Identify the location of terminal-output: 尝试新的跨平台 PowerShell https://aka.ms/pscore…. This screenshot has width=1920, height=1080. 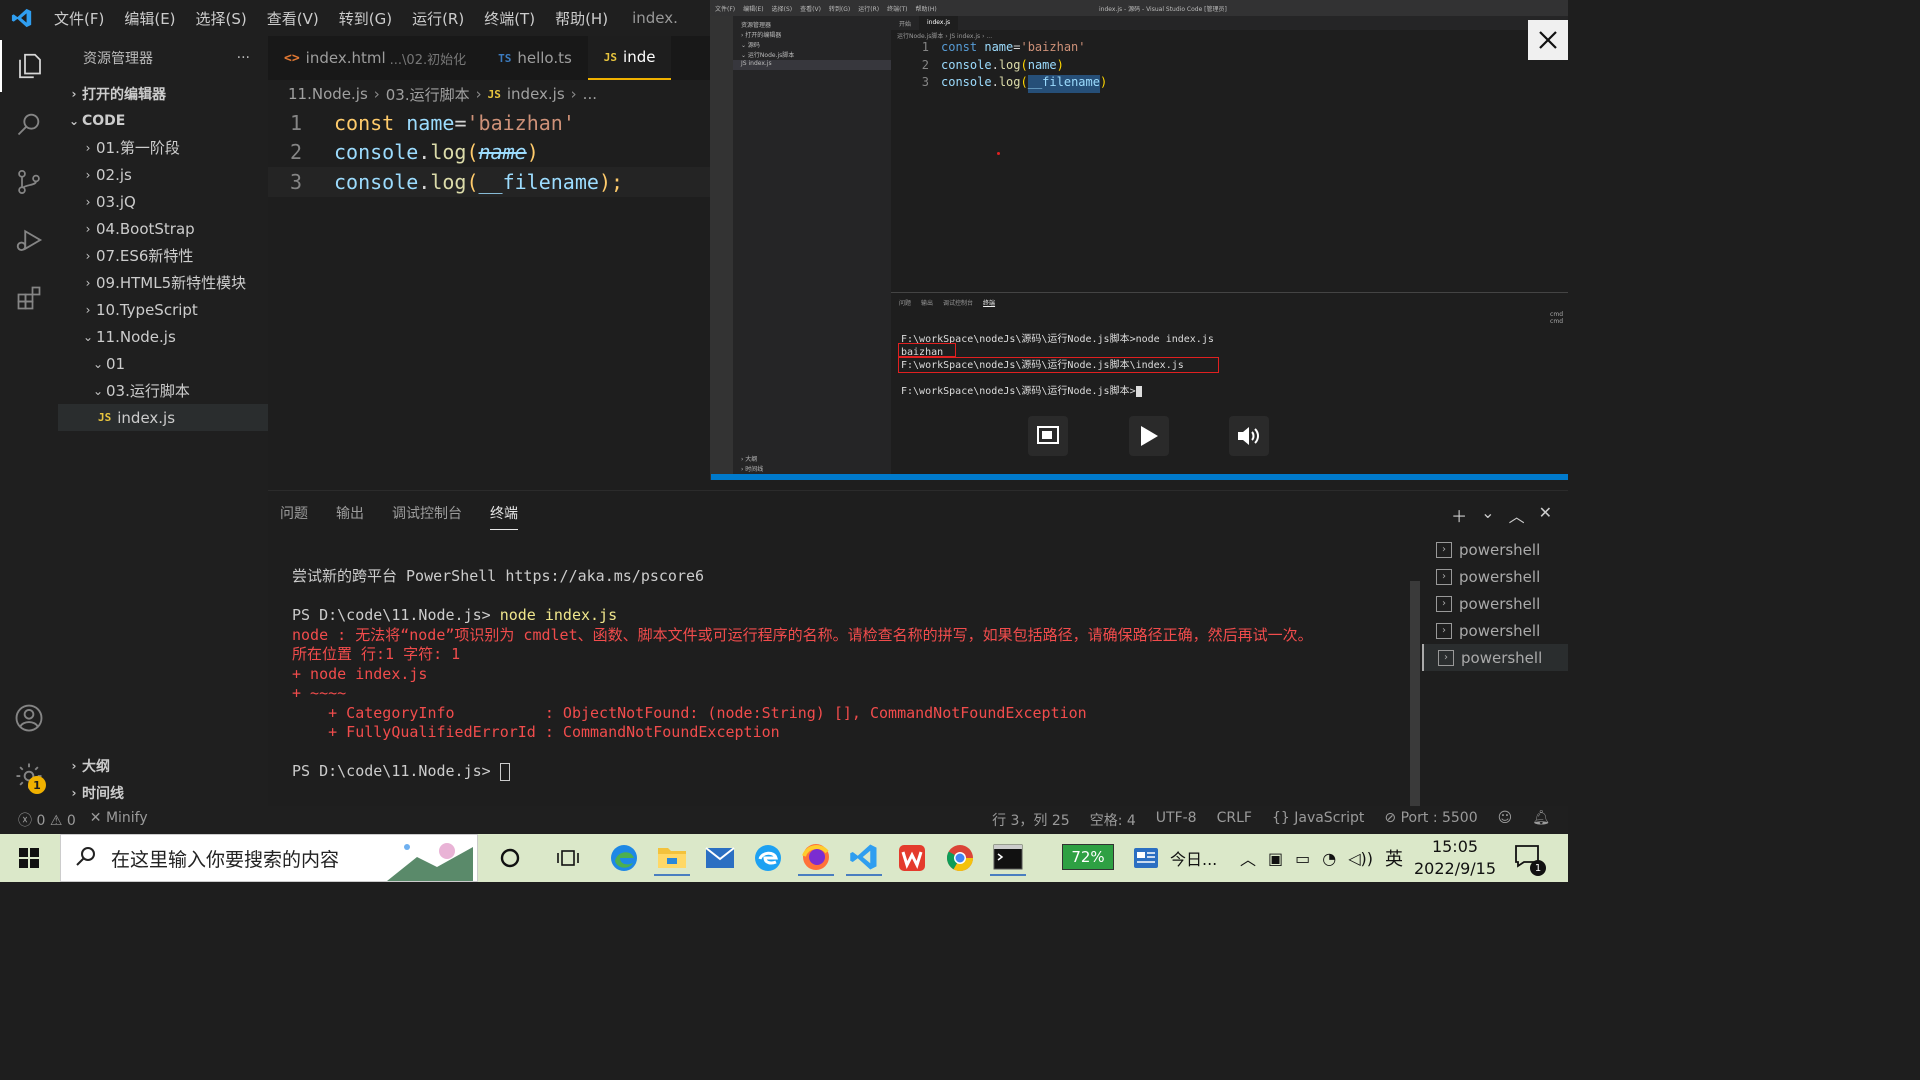
(847, 674).